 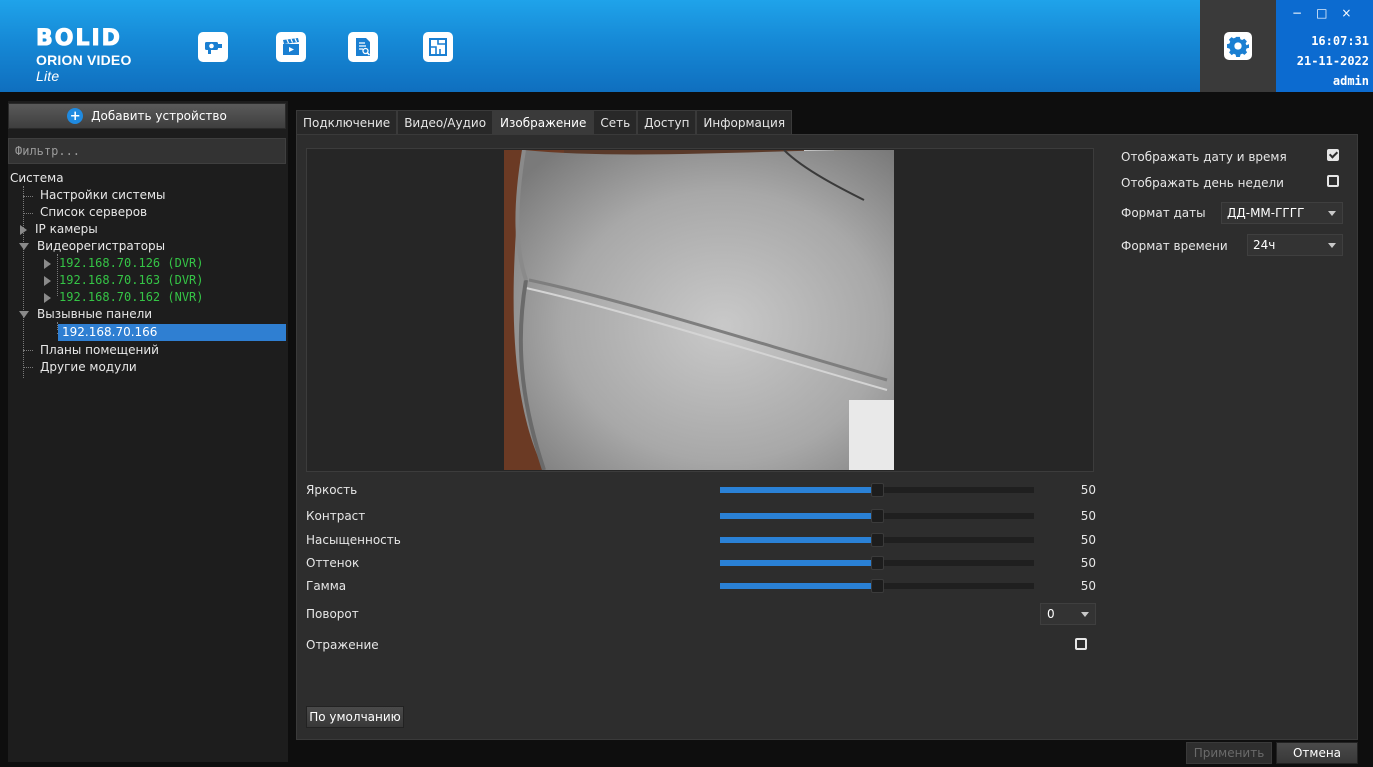 I want to click on tab-image: Изображение, so click(x=543, y=122).